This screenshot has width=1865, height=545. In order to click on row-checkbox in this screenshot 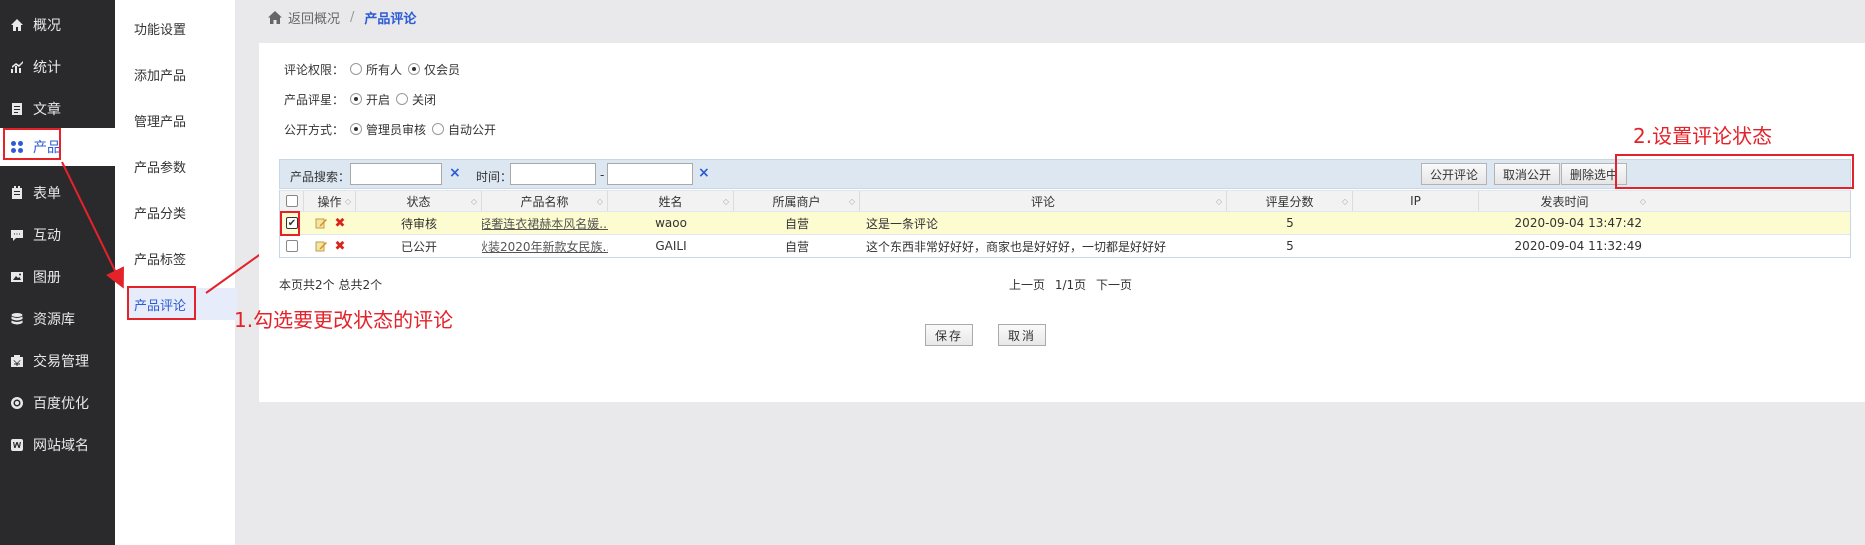, I will do `click(292, 246)`.